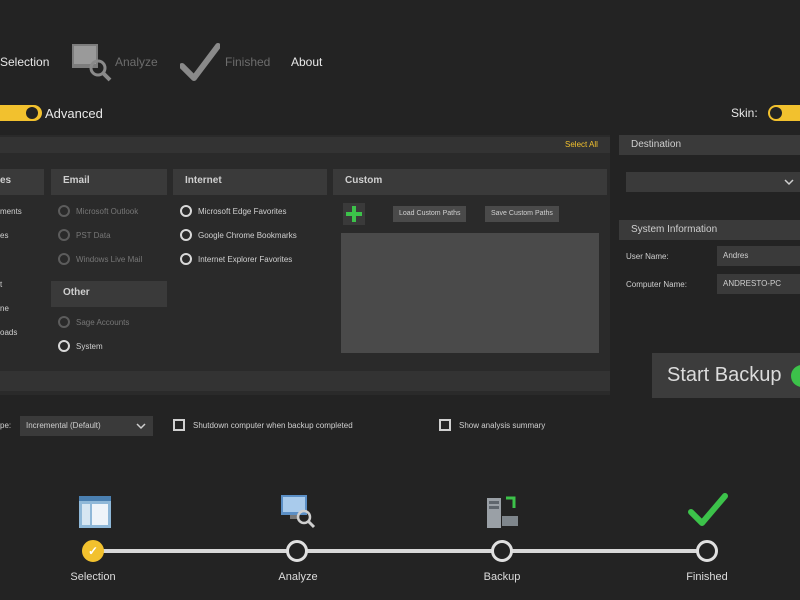  Describe the element at coordinates (298, 577) in the screenshot. I see `step-analyze-label: Analyze` at that location.